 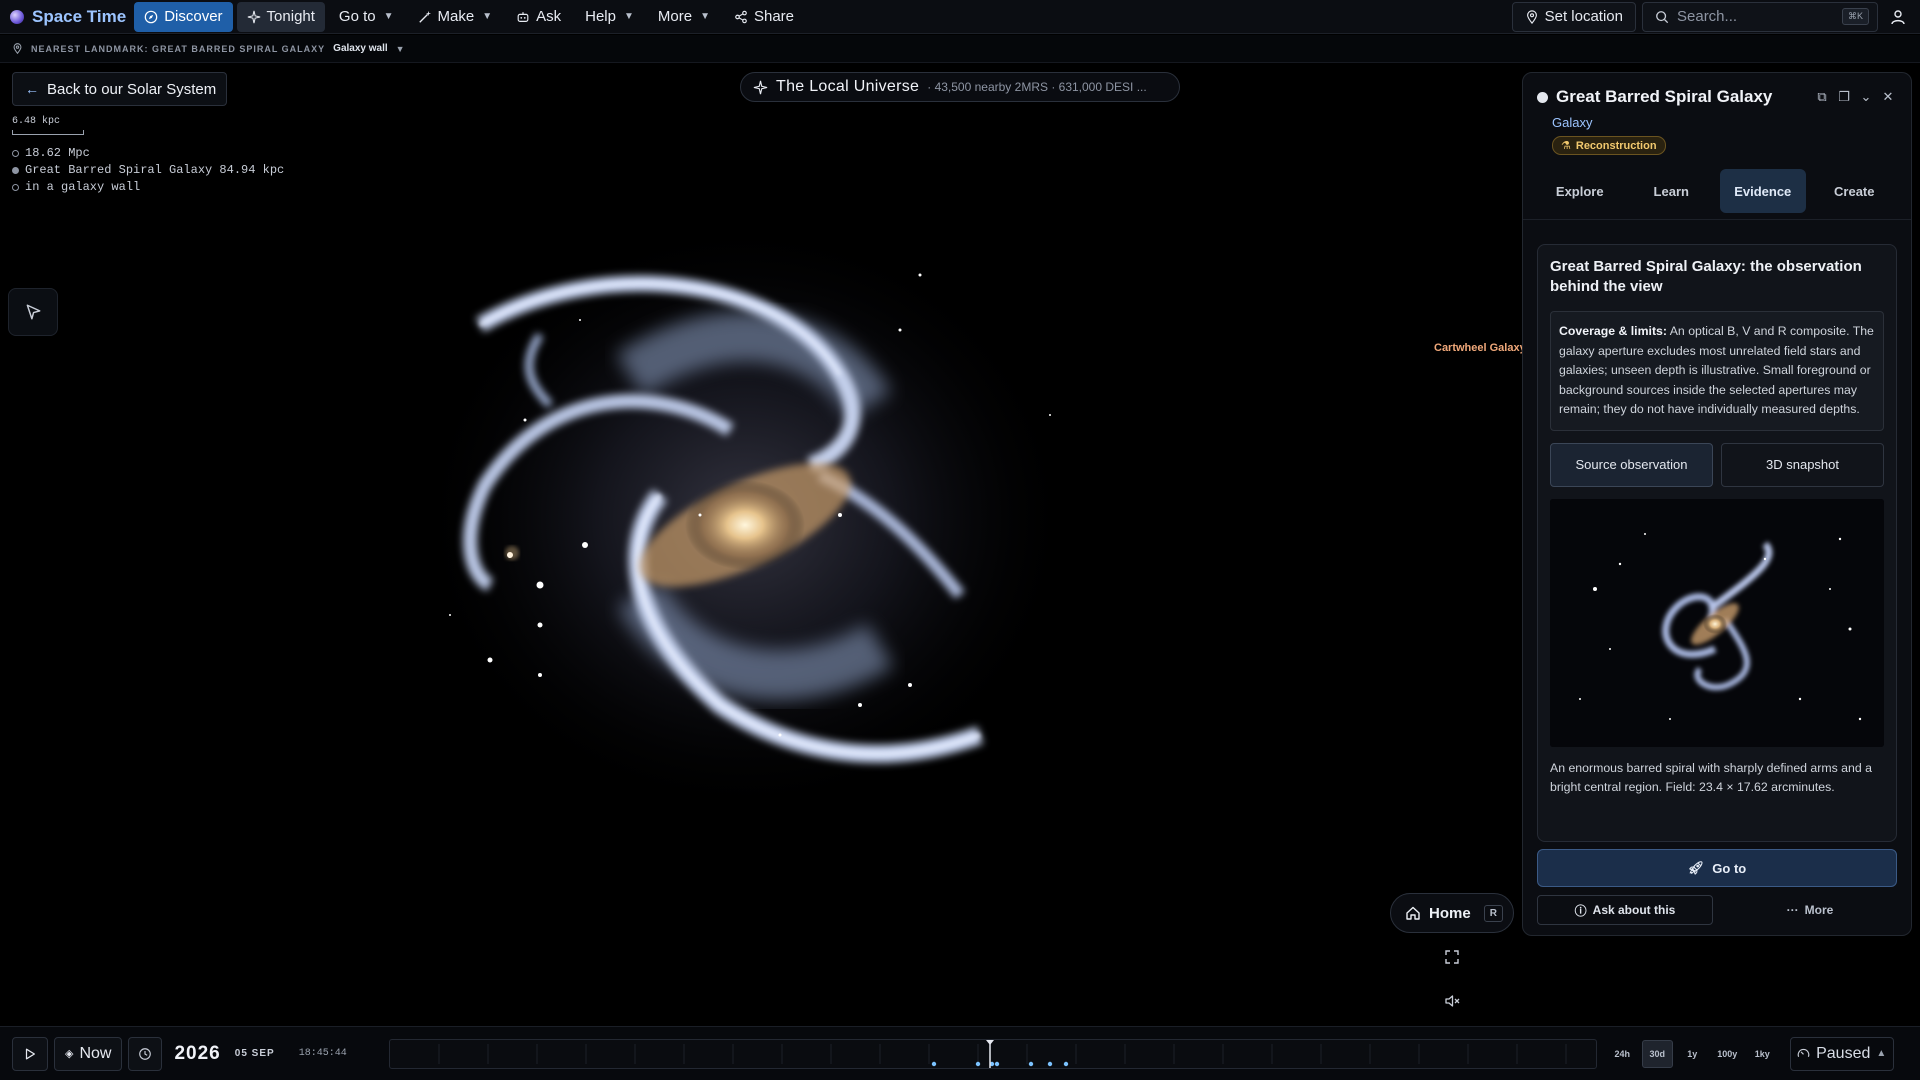 I want to click on fullscreen-icon, so click(x=1452, y=957).